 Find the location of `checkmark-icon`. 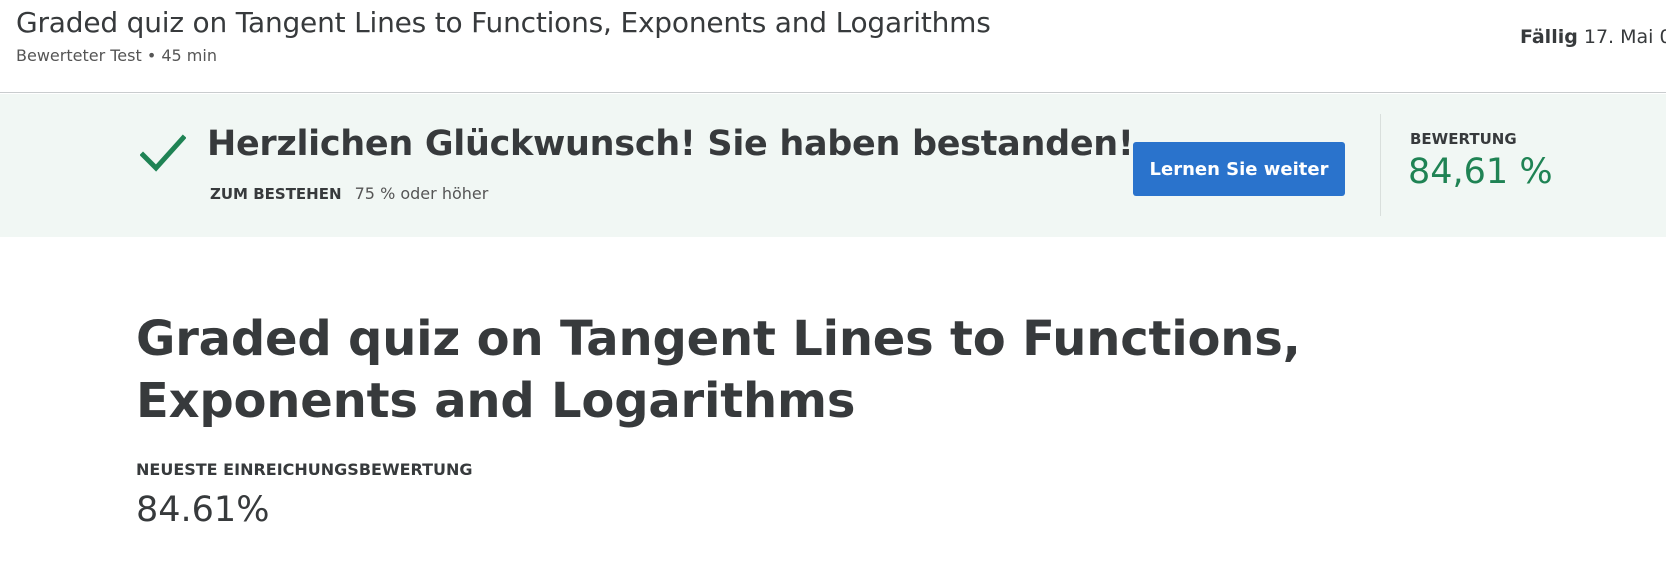

checkmark-icon is located at coordinates (163, 153).